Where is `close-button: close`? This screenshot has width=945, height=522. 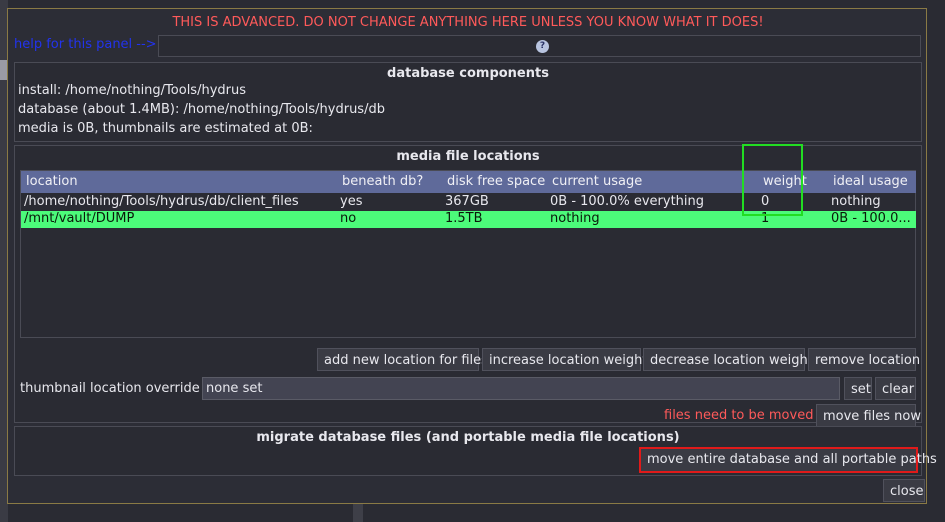
close-button: close is located at coordinates (904, 490).